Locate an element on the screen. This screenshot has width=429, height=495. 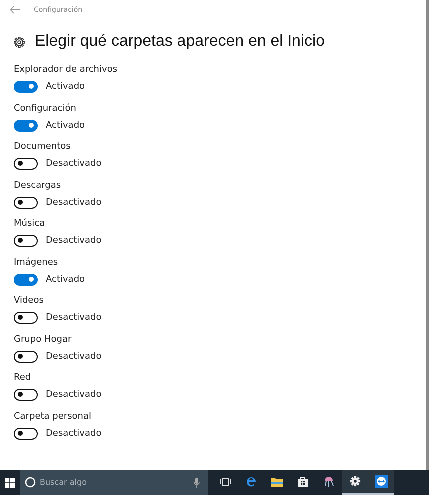
remote-app-icon is located at coordinates (381, 481).